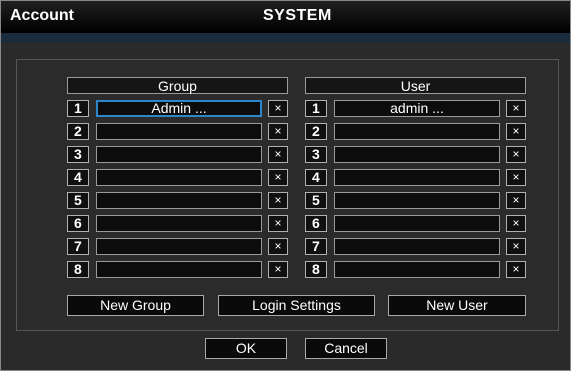 The height and width of the screenshot is (371, 571). Describe the element at coordinates (285, 38) in the screenshot. I see `title-divider` at that location.